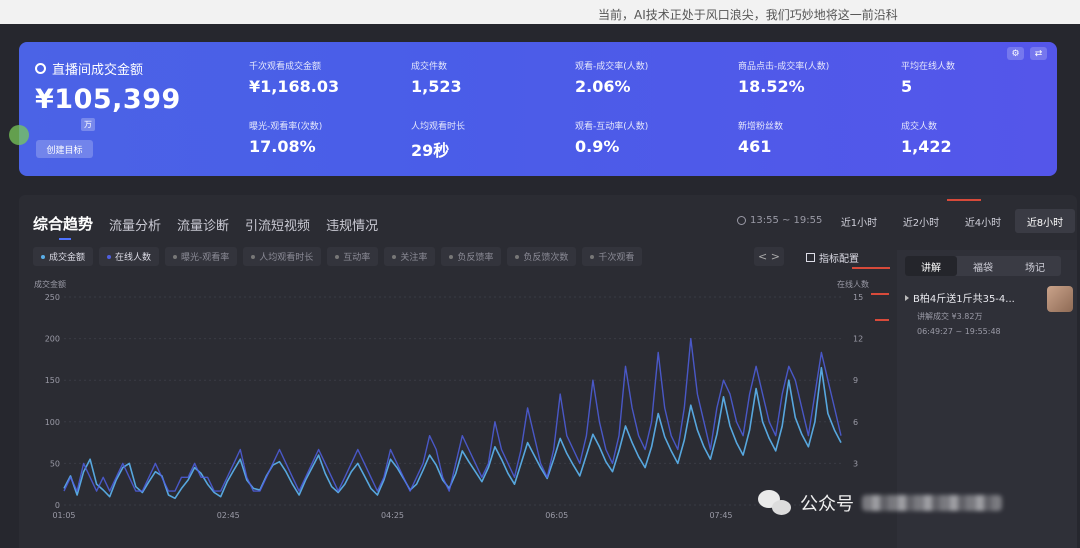 This screenshot has width=1080, height=548. I want to click on tab-overall-trend: 综合趋势, so click(63, 226).